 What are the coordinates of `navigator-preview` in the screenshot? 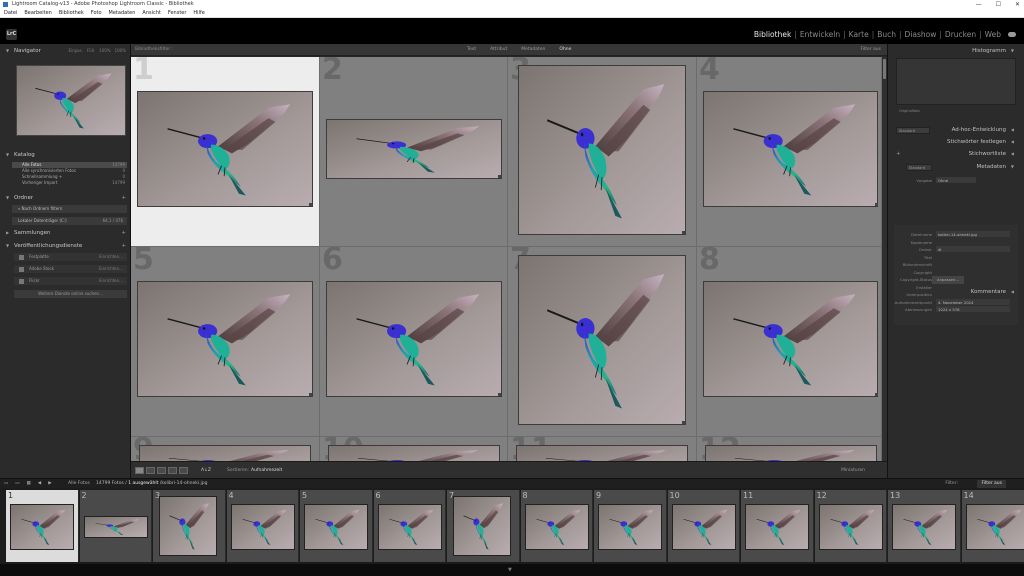 It's located at (71, 100).